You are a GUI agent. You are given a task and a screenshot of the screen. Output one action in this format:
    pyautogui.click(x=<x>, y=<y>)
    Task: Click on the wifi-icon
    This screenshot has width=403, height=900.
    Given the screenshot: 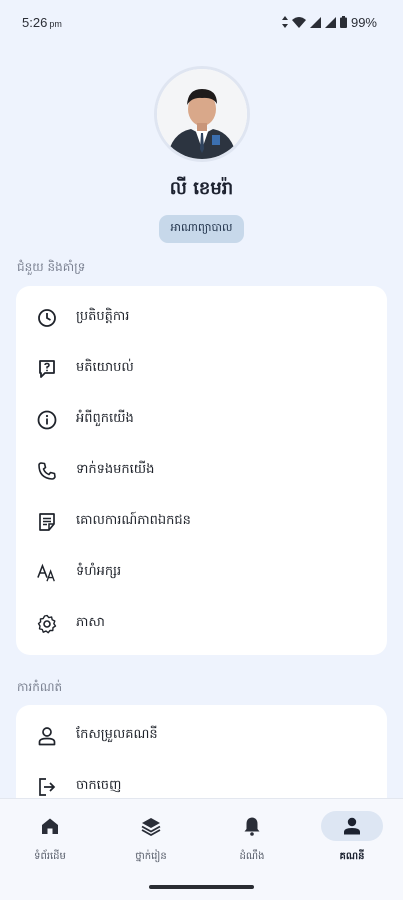 What is the action you would take?
    pyautogui.click(x=298, y=22)
    